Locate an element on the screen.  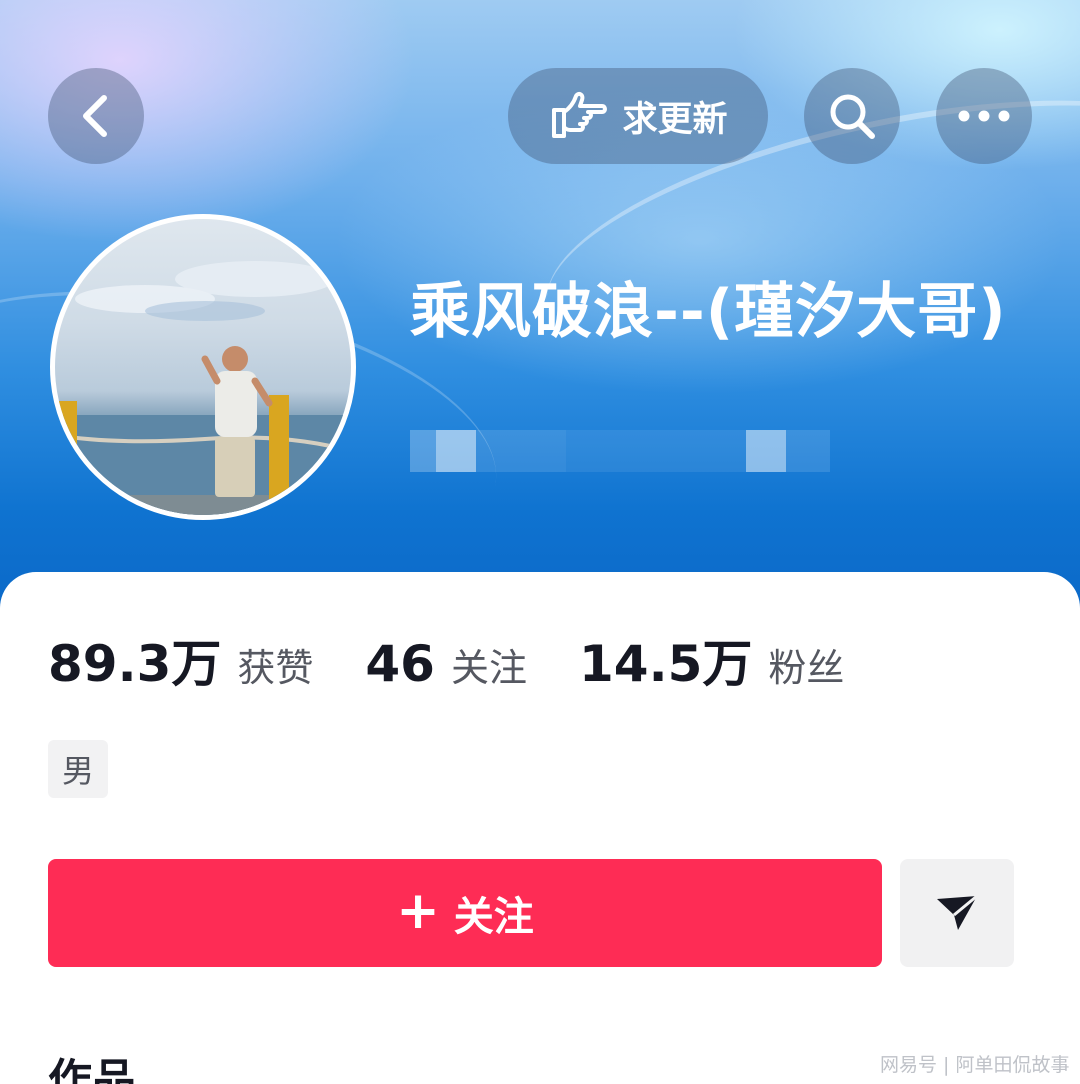
avatar-photo is located at coordinates (203, 388).